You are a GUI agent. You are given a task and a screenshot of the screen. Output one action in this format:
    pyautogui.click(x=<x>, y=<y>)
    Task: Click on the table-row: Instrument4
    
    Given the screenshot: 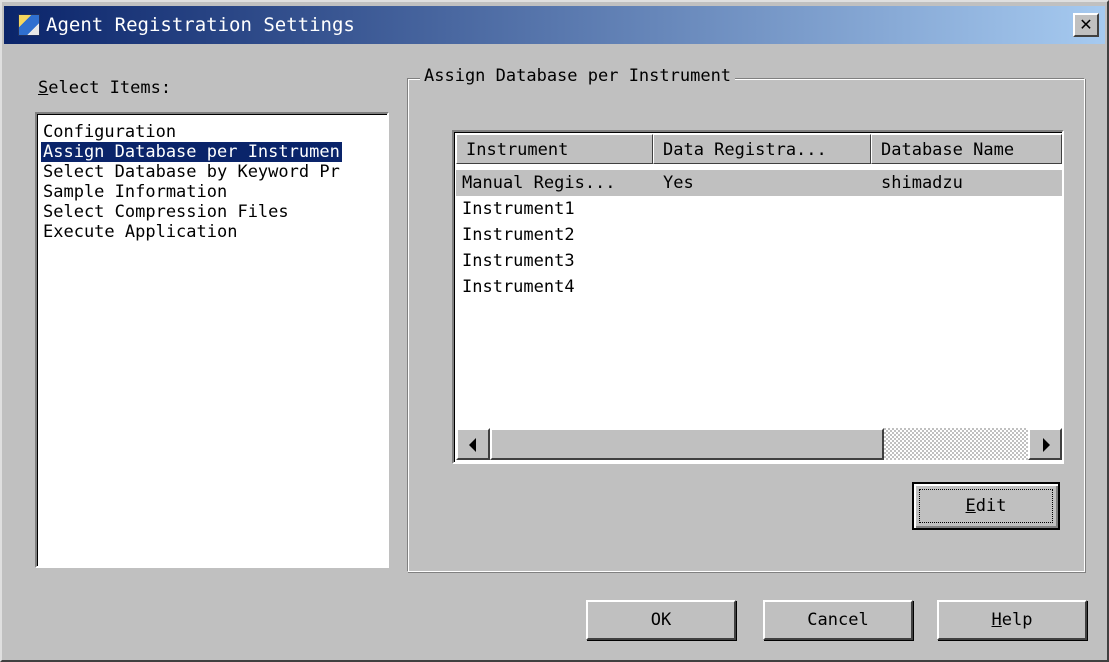 What is the action you would take?
    pyautogui.click(x=759, y=287)
    